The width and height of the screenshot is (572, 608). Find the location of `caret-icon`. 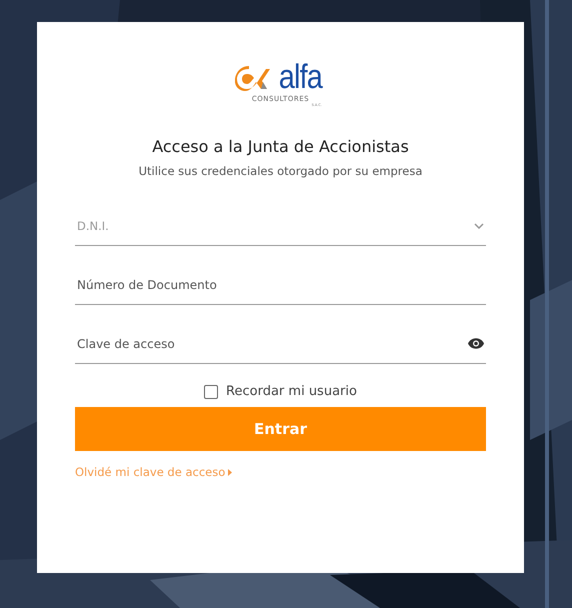

caret-icon is located at coordinates (230, 472).